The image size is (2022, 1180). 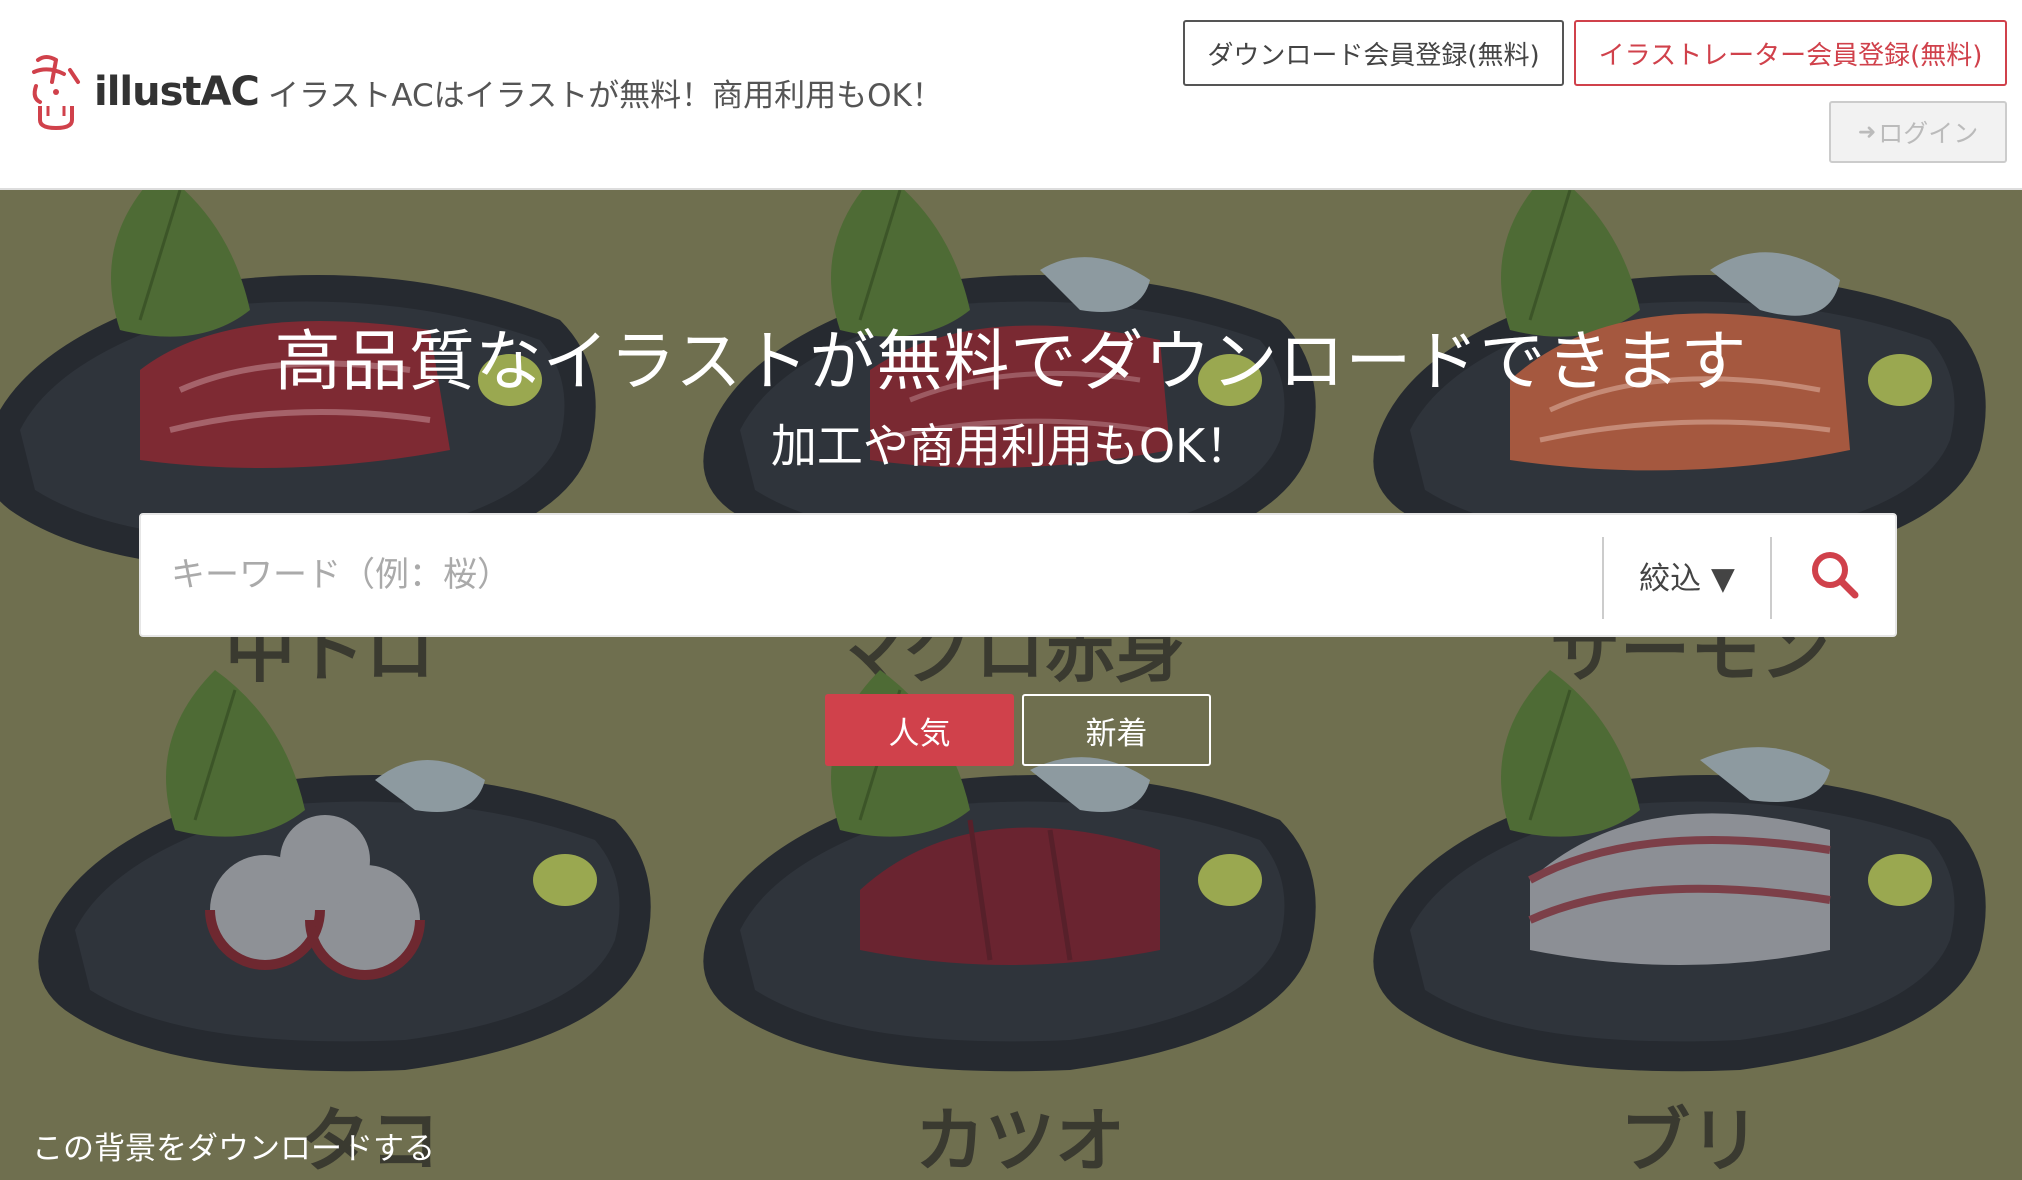 What do you see at coordinates (56, 93) in the screenshot?
I see `logo-mascot-icon` at bounding box center [56, 93].